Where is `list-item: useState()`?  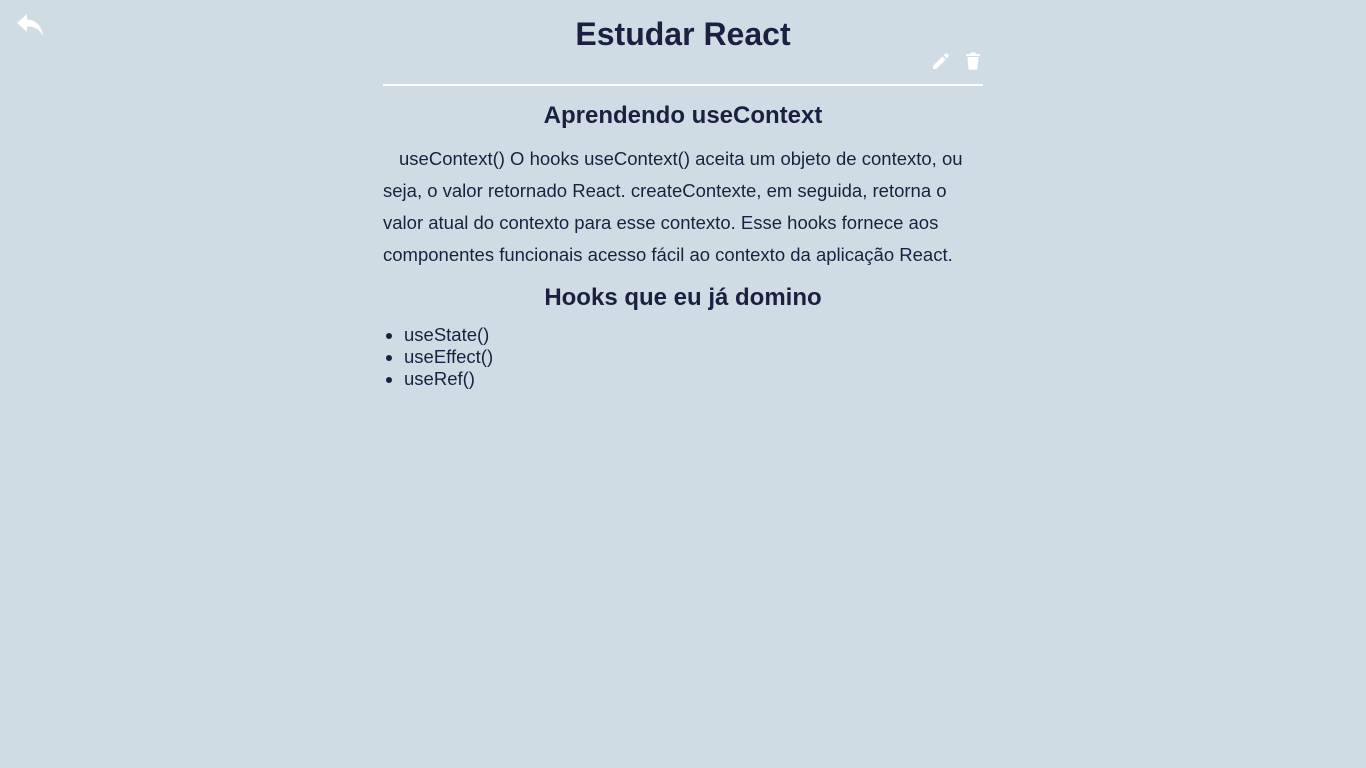 list-item: useState() is located at coordinates (448, 335).